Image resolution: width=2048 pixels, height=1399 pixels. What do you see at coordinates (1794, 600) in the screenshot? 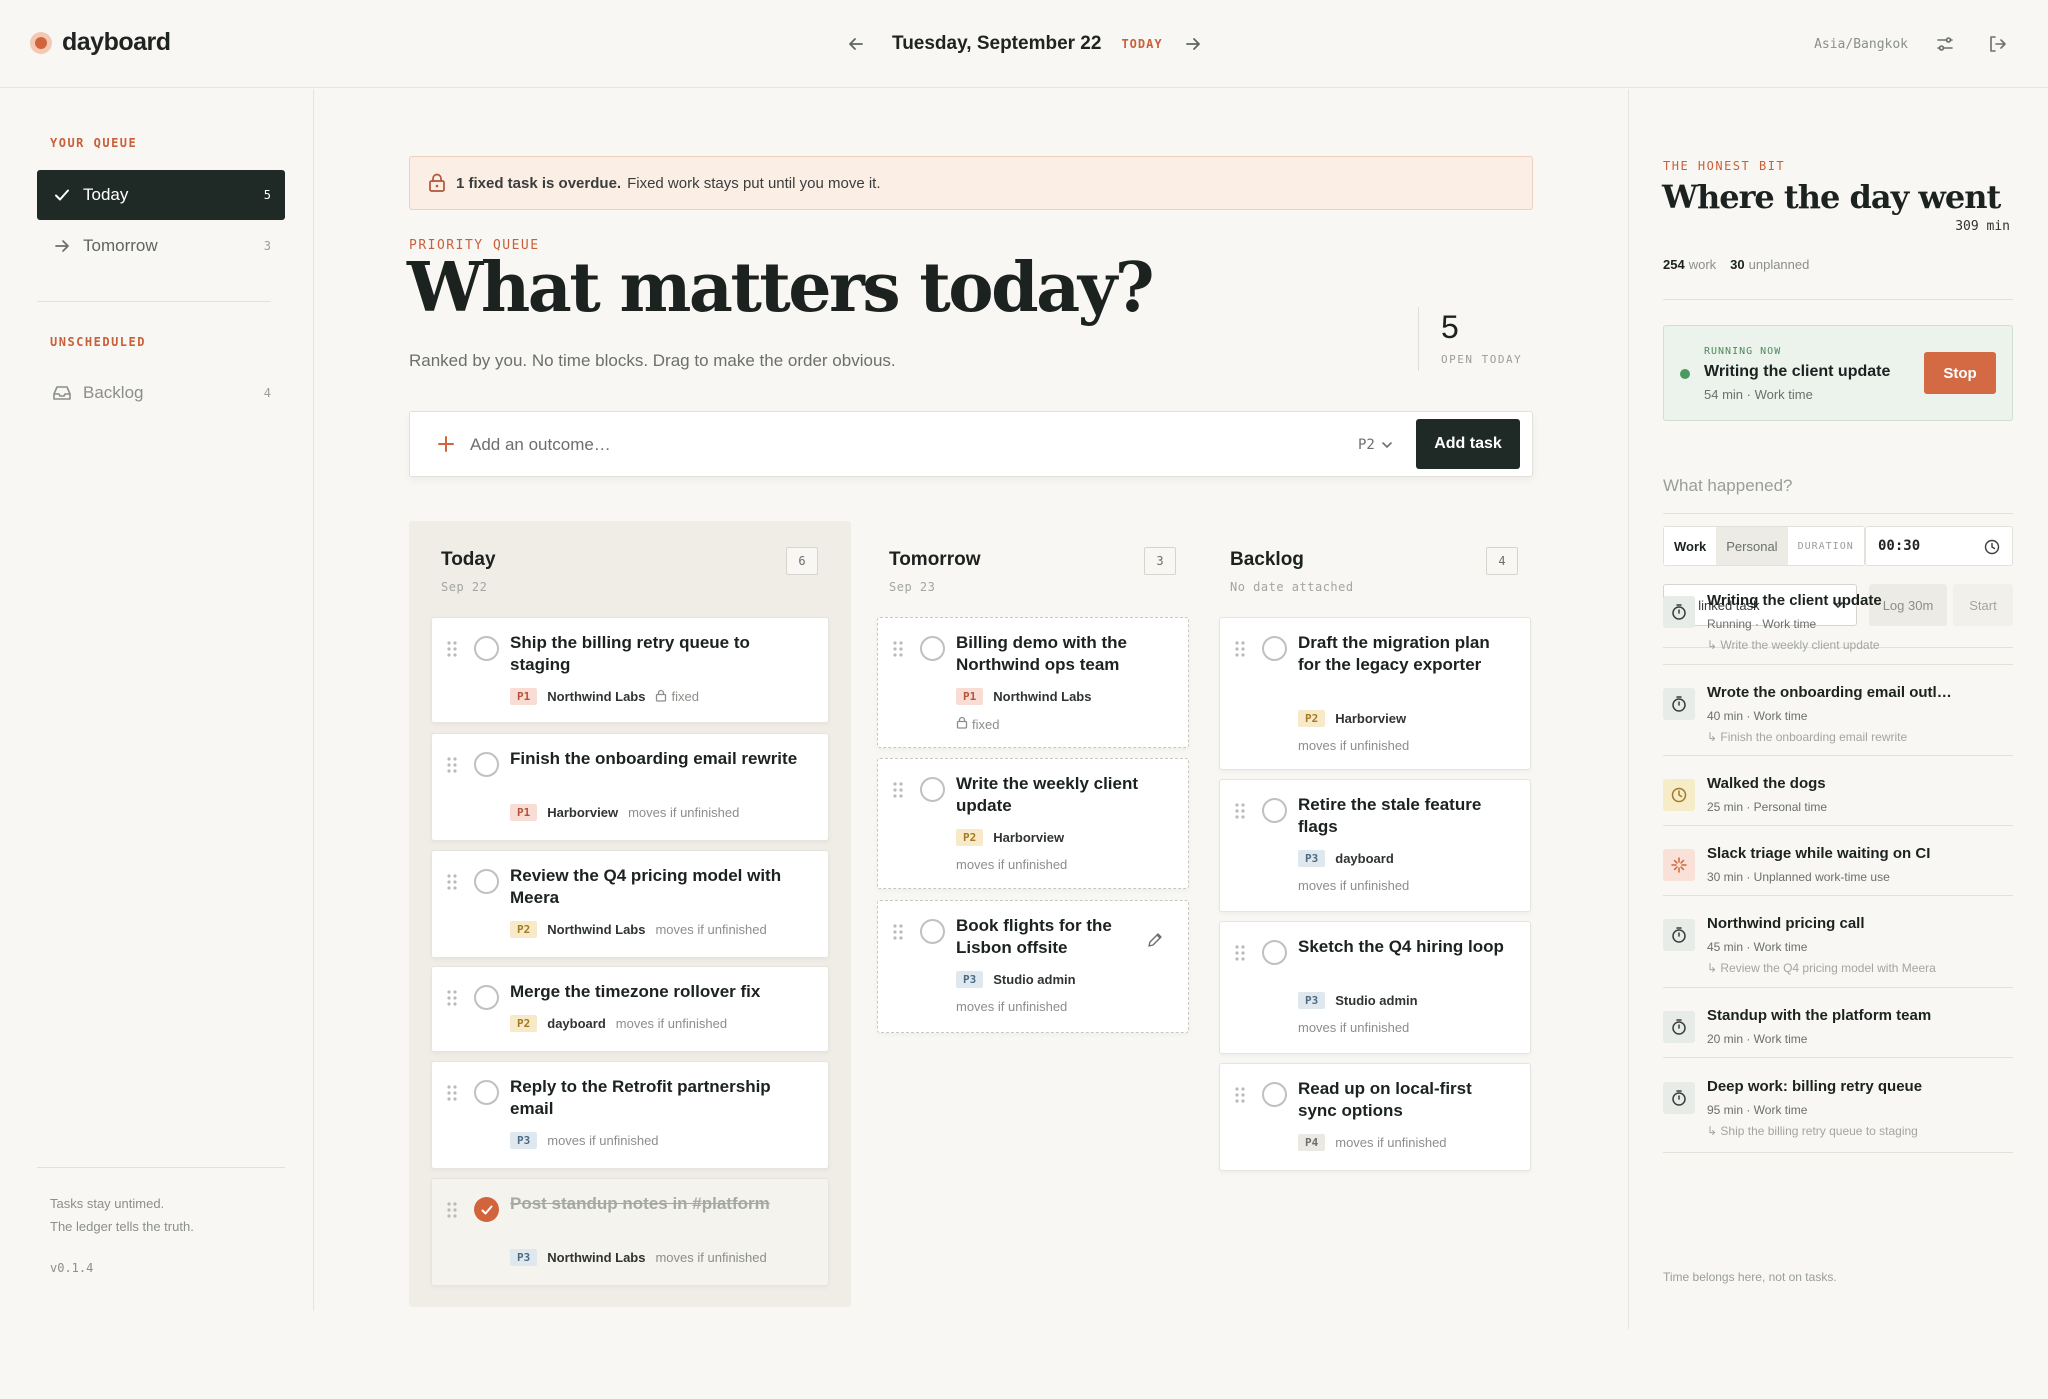
I see `entry-title: Writing the client update` at bounding box center [1794, 600].